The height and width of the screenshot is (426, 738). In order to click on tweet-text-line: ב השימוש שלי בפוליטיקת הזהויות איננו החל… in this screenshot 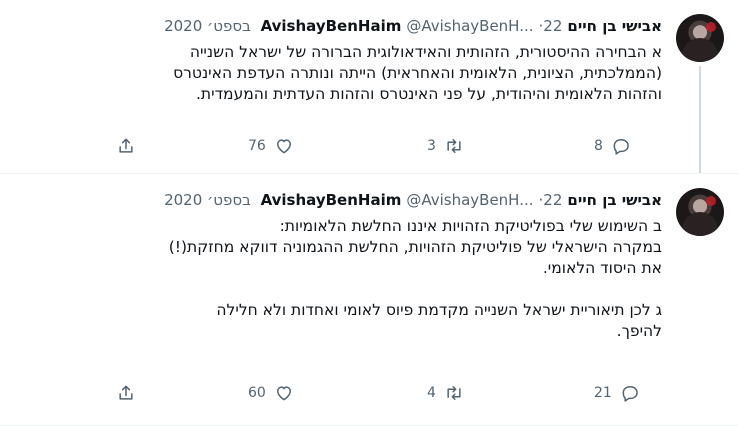, I will do `click(470, 226)`.